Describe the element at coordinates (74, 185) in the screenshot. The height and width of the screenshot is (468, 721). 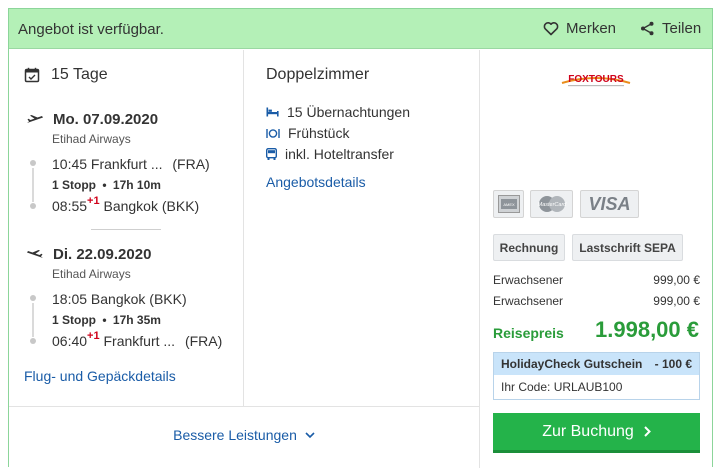
I see `outbound-stops-count: 1 Stopp` at that location.